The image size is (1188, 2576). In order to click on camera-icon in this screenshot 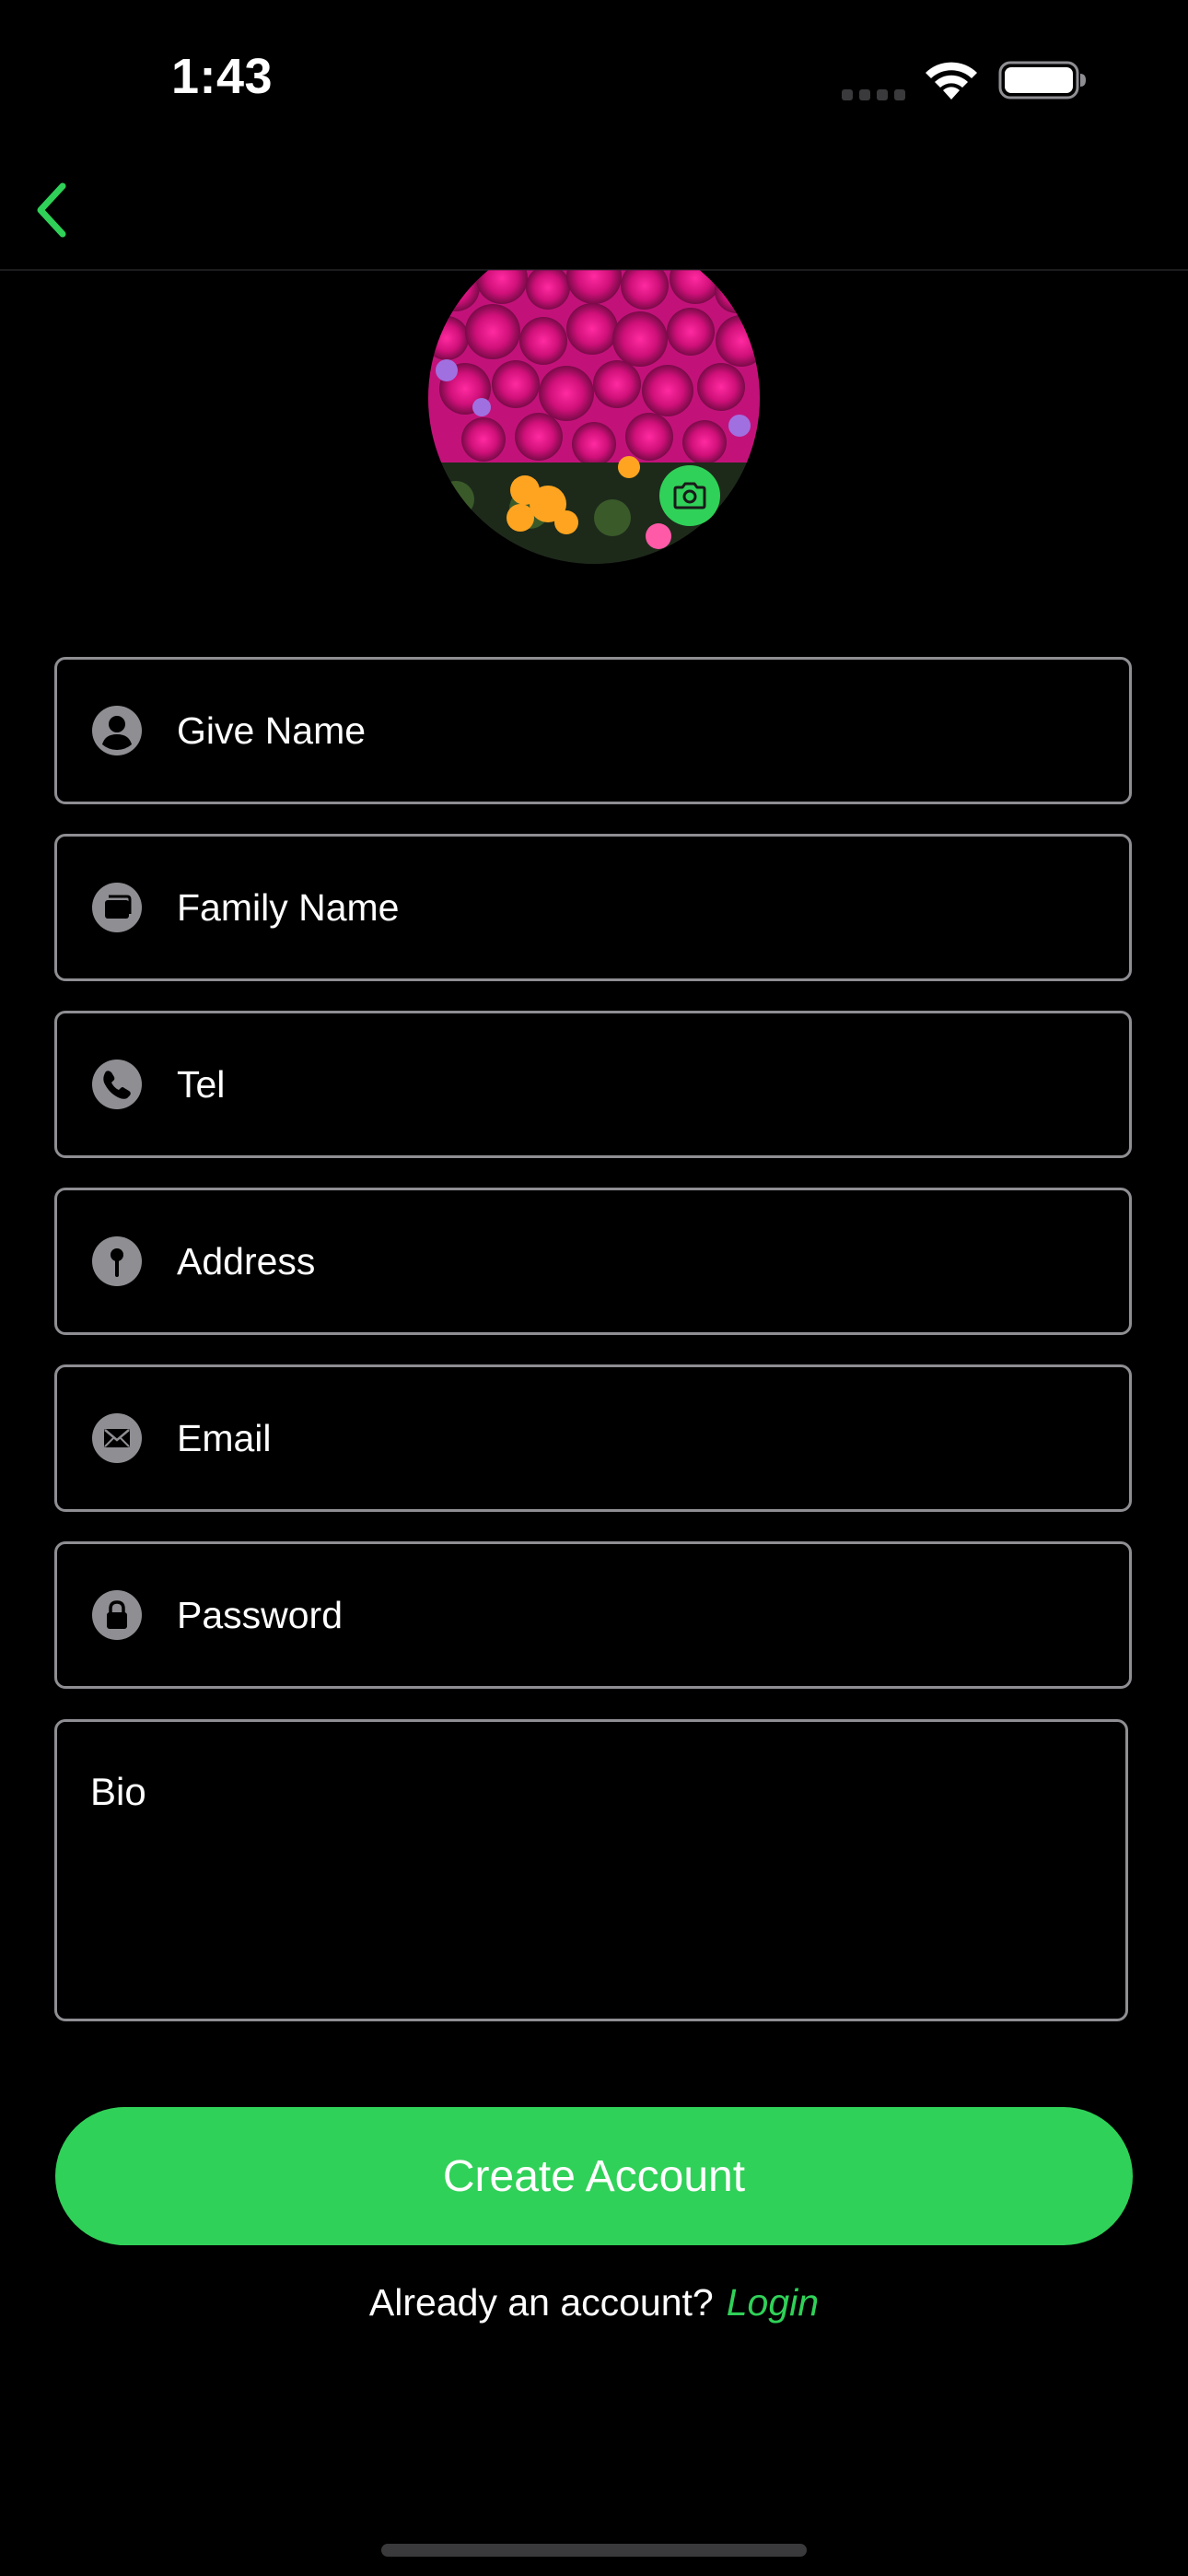, I will do `click(689, 495)`.